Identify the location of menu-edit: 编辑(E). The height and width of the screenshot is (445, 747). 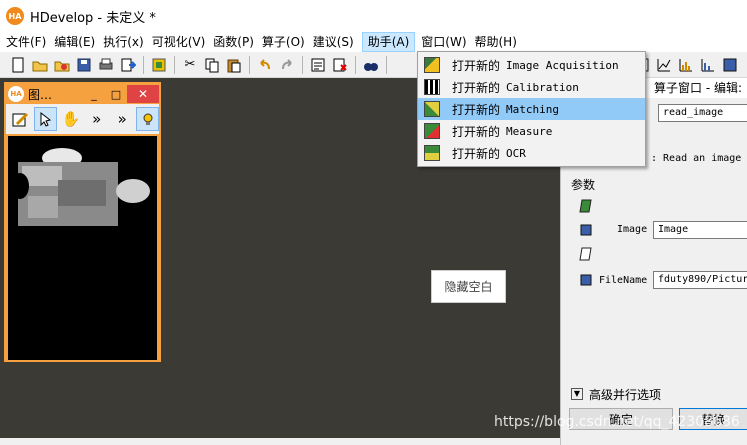
(78, 42).